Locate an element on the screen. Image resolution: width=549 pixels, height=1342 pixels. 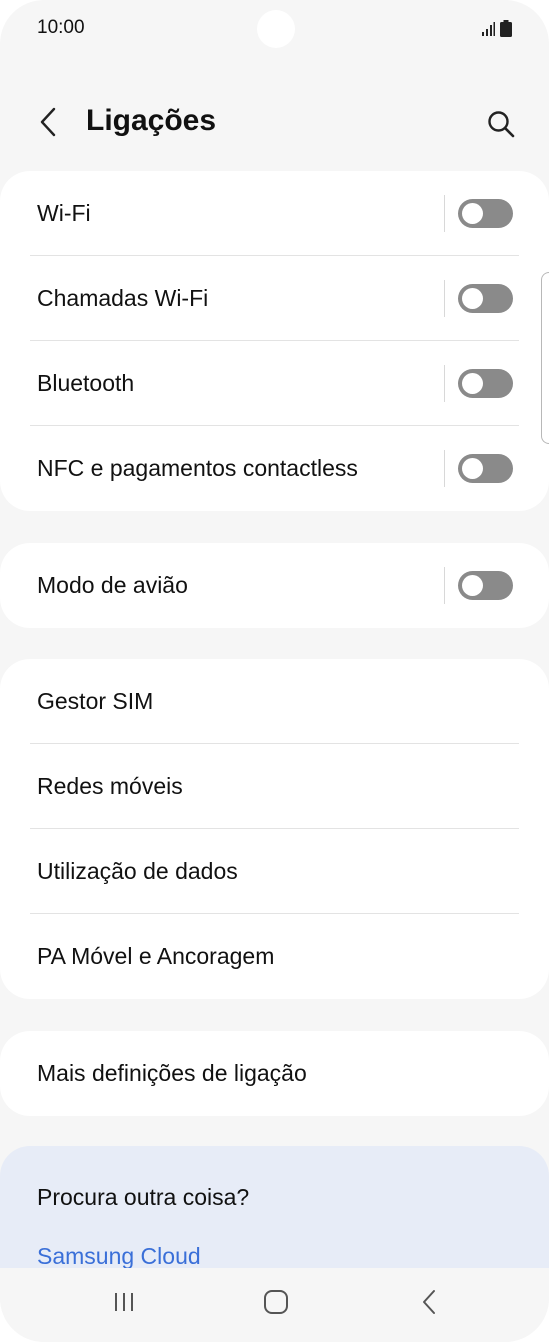
recent-apps-icon is located at coordinates (124, 1302).